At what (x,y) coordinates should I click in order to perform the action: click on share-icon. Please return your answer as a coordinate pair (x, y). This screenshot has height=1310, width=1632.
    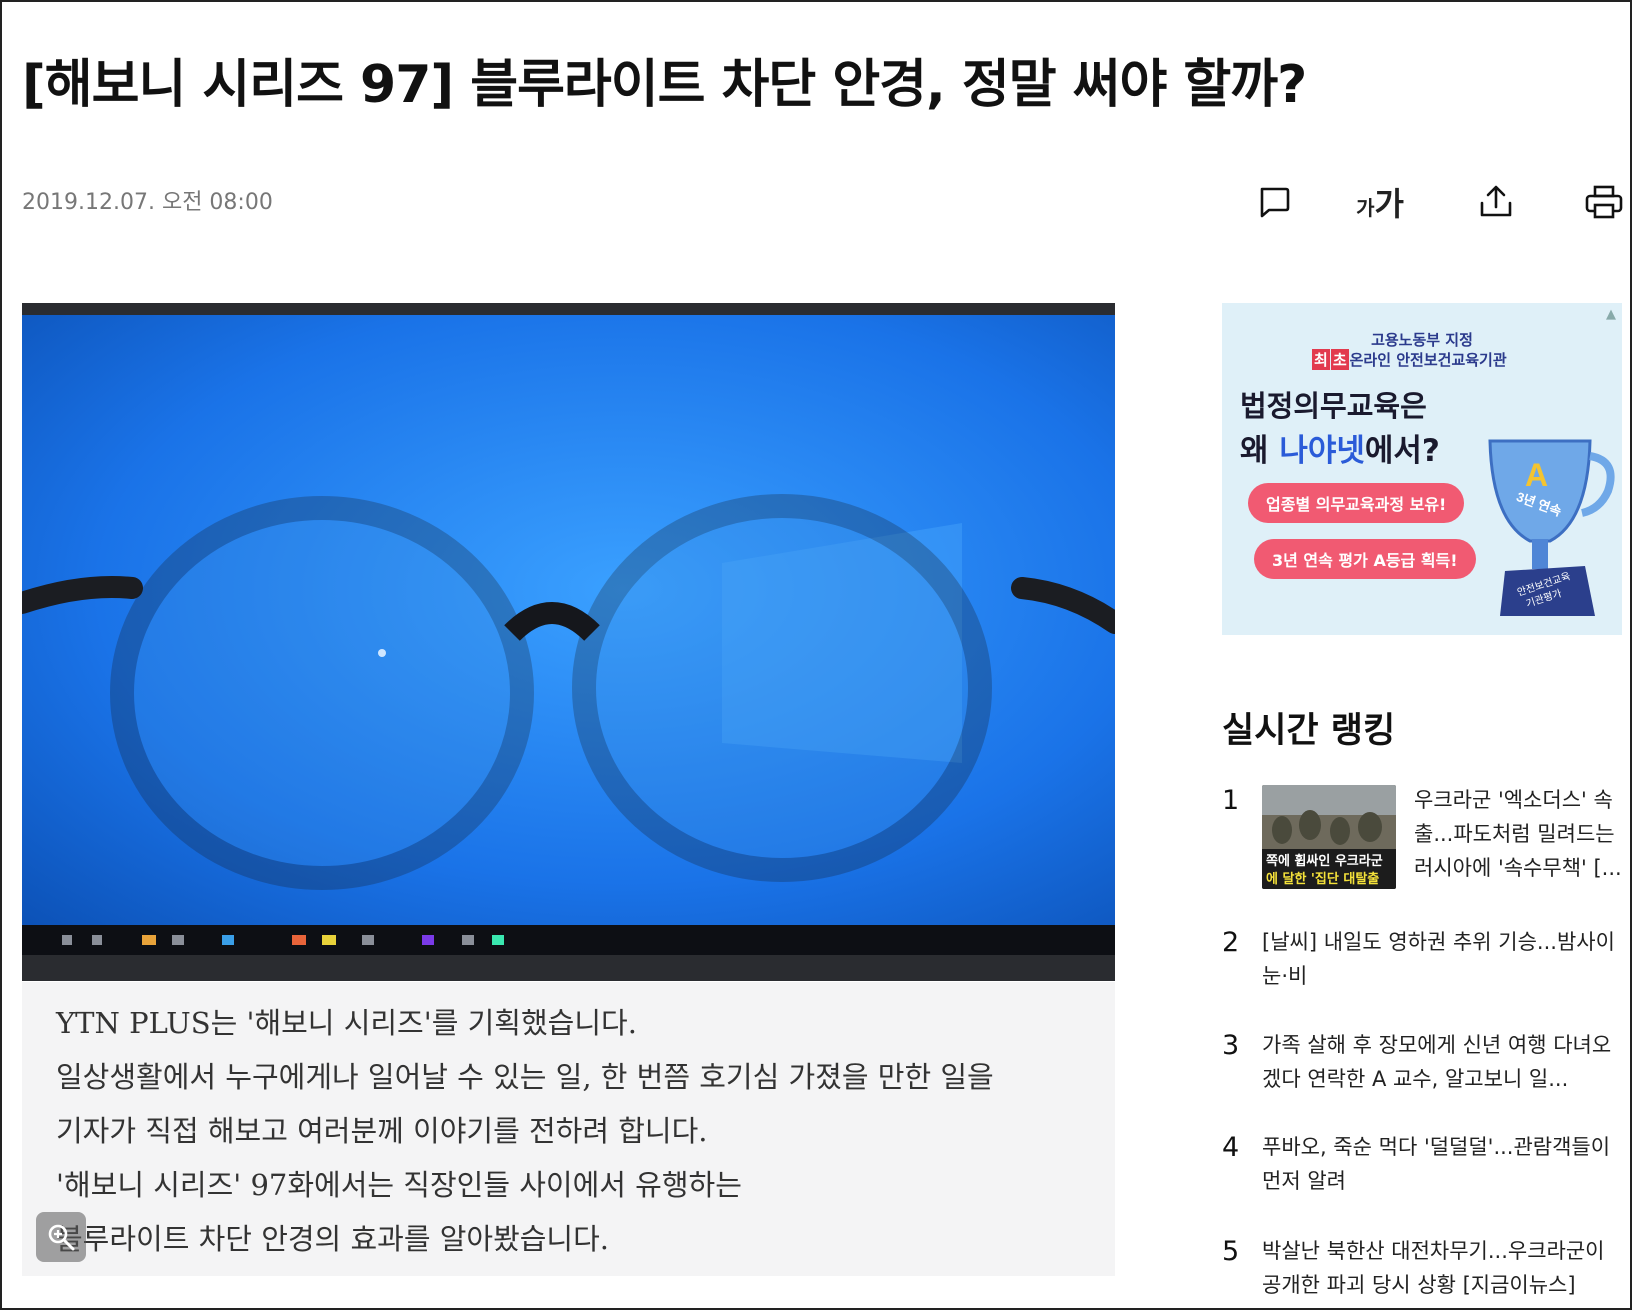
    Looking at the image, I should click on (1496, 201).